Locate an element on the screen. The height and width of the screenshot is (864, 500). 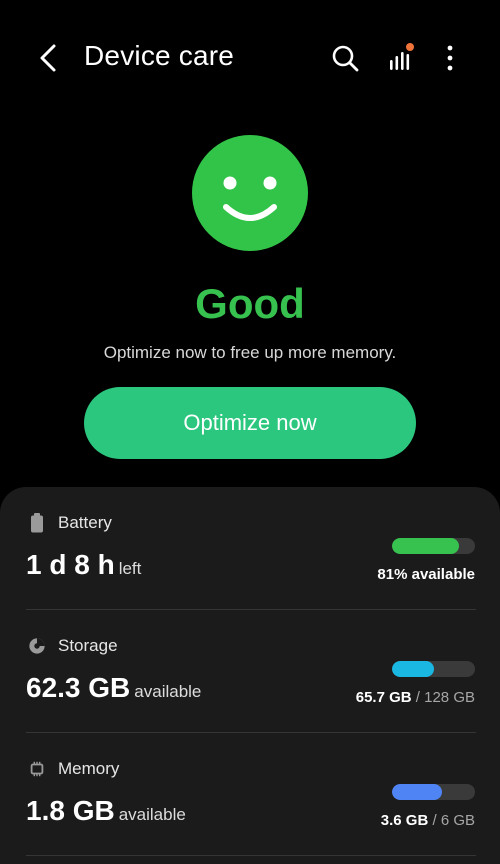
chevron-left-icon is located at coordinates (48, 58).